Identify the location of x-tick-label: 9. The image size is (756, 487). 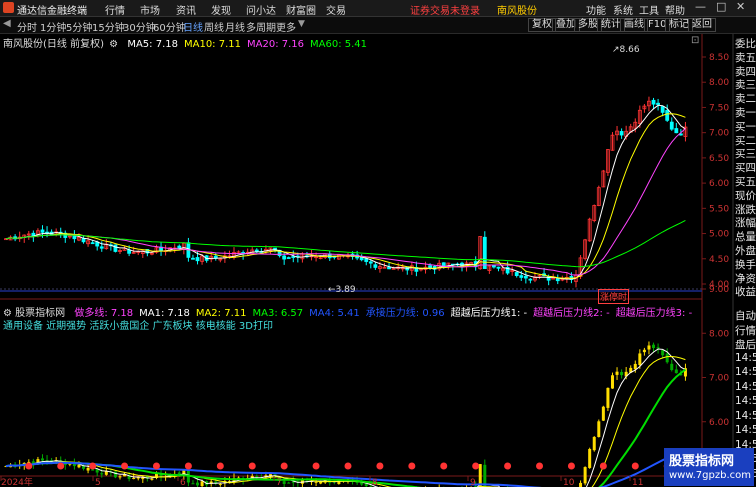
(473, 482).